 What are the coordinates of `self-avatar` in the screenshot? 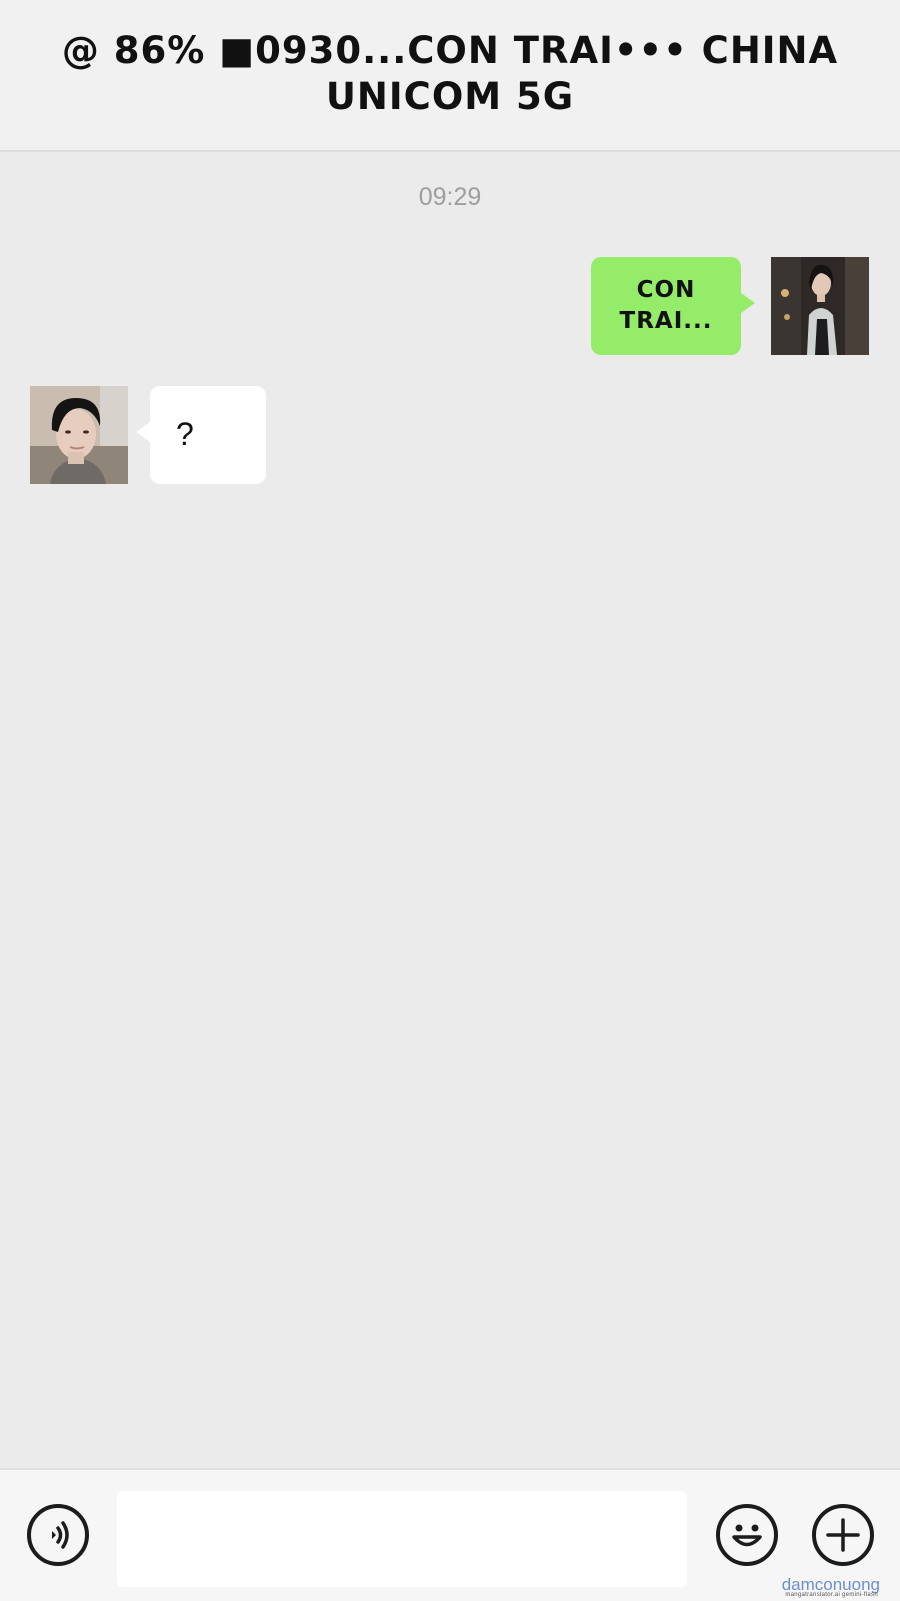 It's located at (820, 306).